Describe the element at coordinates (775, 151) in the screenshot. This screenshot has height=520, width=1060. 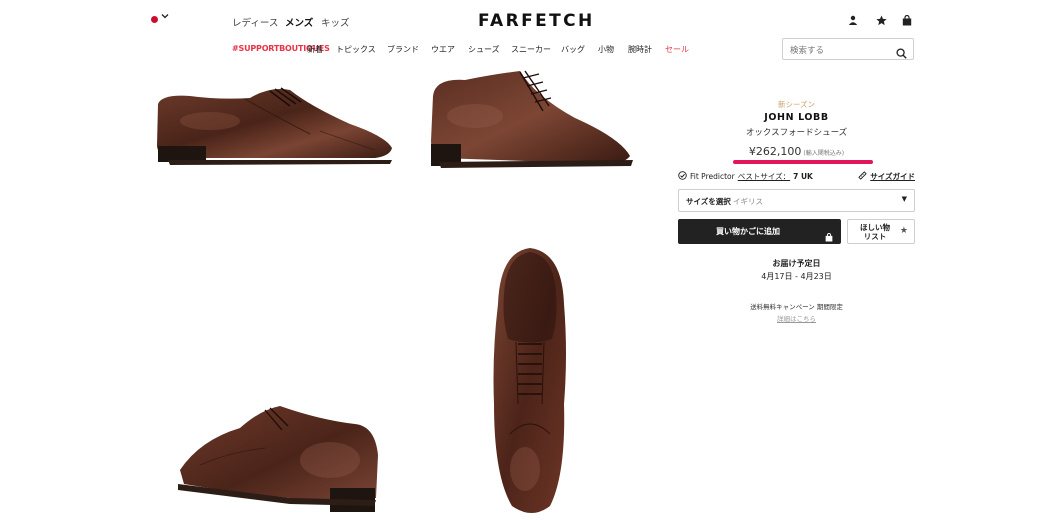
I see `price-value: ¥262,100` at that location.